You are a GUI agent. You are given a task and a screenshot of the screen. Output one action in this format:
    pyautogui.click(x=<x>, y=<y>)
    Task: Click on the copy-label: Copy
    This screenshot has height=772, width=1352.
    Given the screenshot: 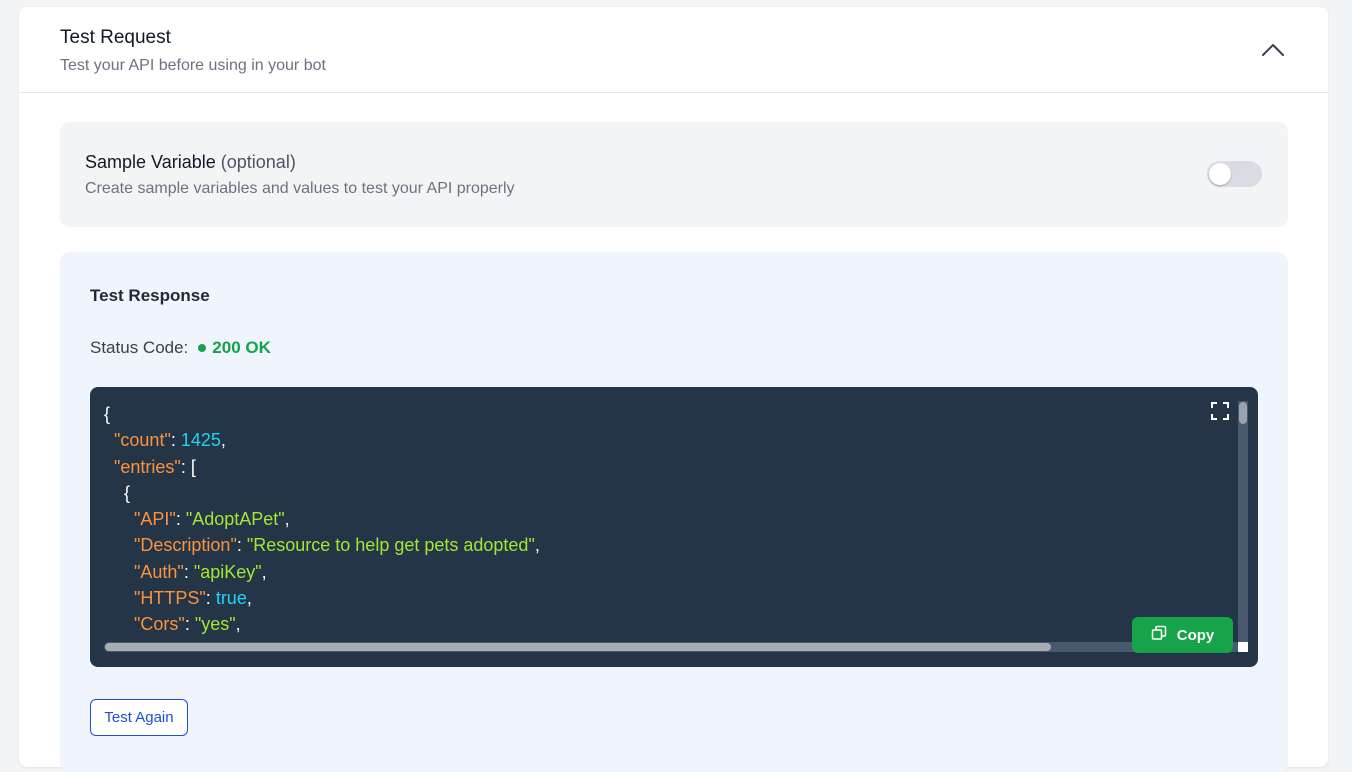 What is the action you would take?
    pyautogui.click(x=1195, y=635)
    